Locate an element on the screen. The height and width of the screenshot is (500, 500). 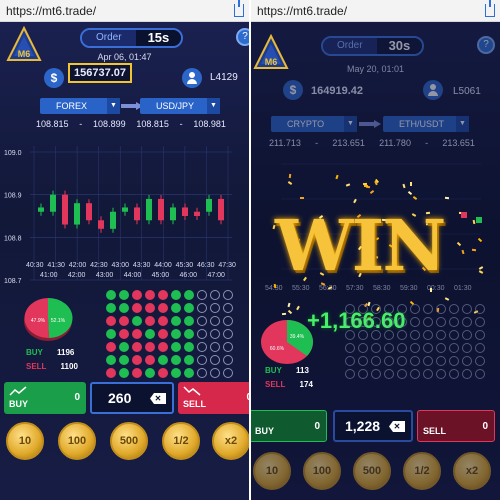
sell-button-label: SELL is located at coordinates (435, 431).